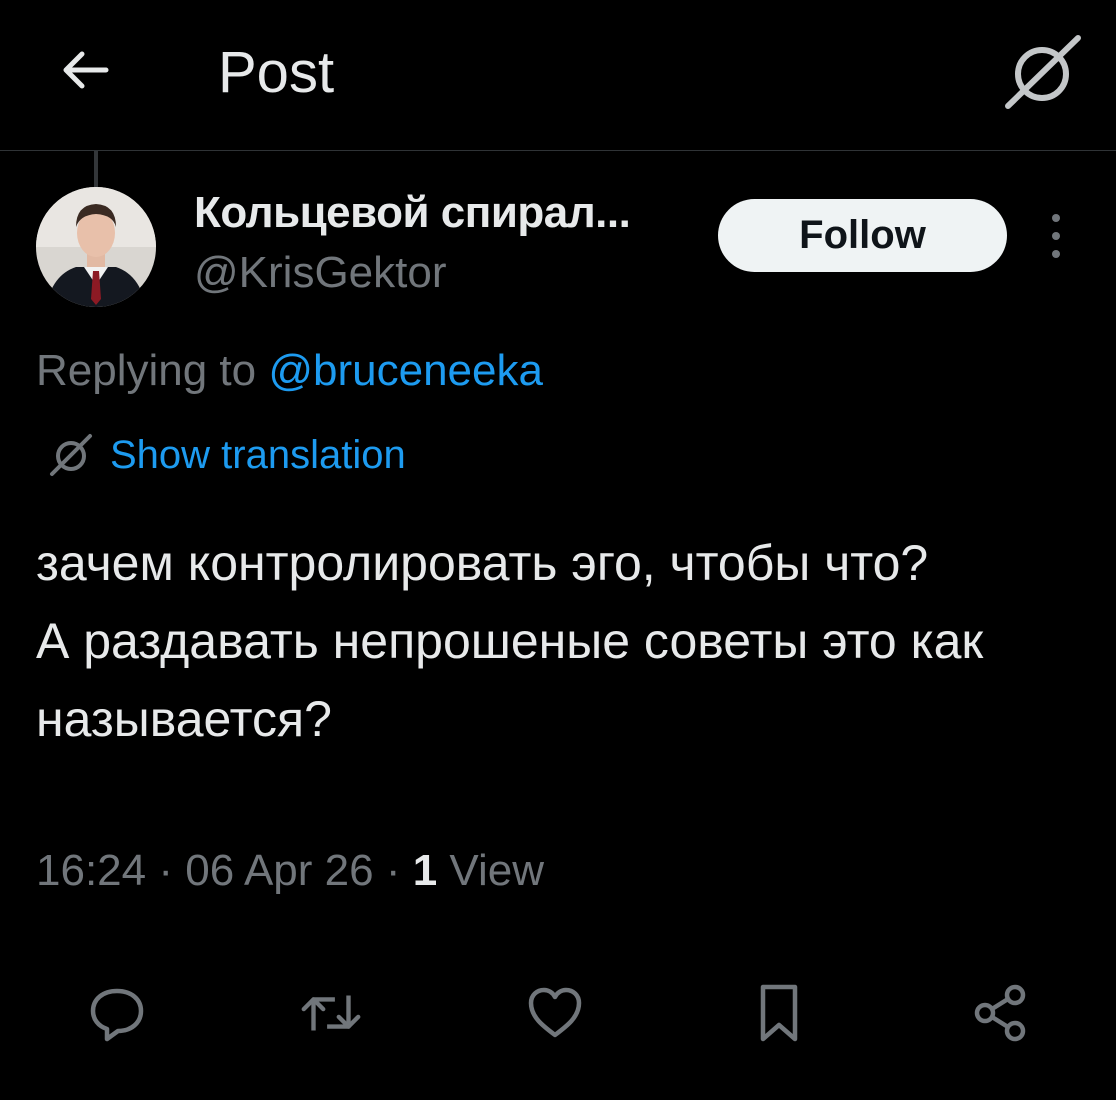 This screenshot has width=1116, height=1100. I want to click on replying-to: Replying to @bruceneeka, so click(289, 371).